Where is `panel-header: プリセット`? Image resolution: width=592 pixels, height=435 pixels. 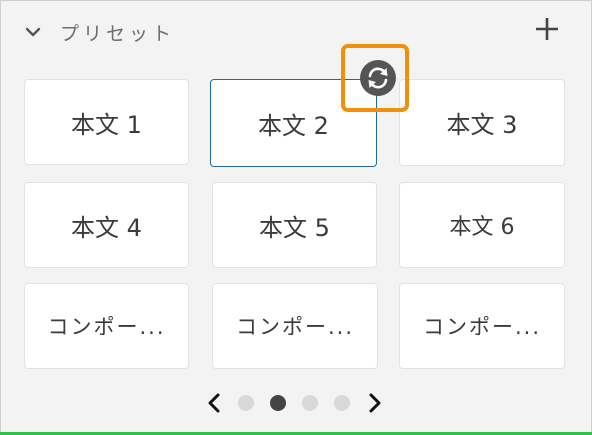 panel-header: プリセット is located at coordinates (296, 31).